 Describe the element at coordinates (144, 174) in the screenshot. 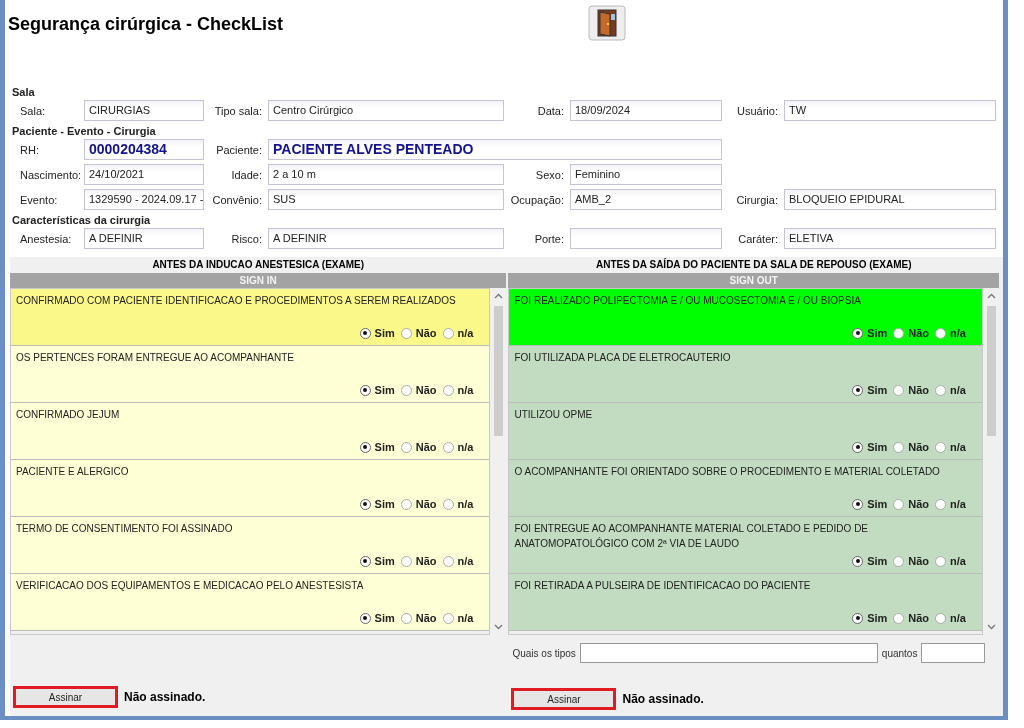

I see `text-field: 24/10/2021` at that location.